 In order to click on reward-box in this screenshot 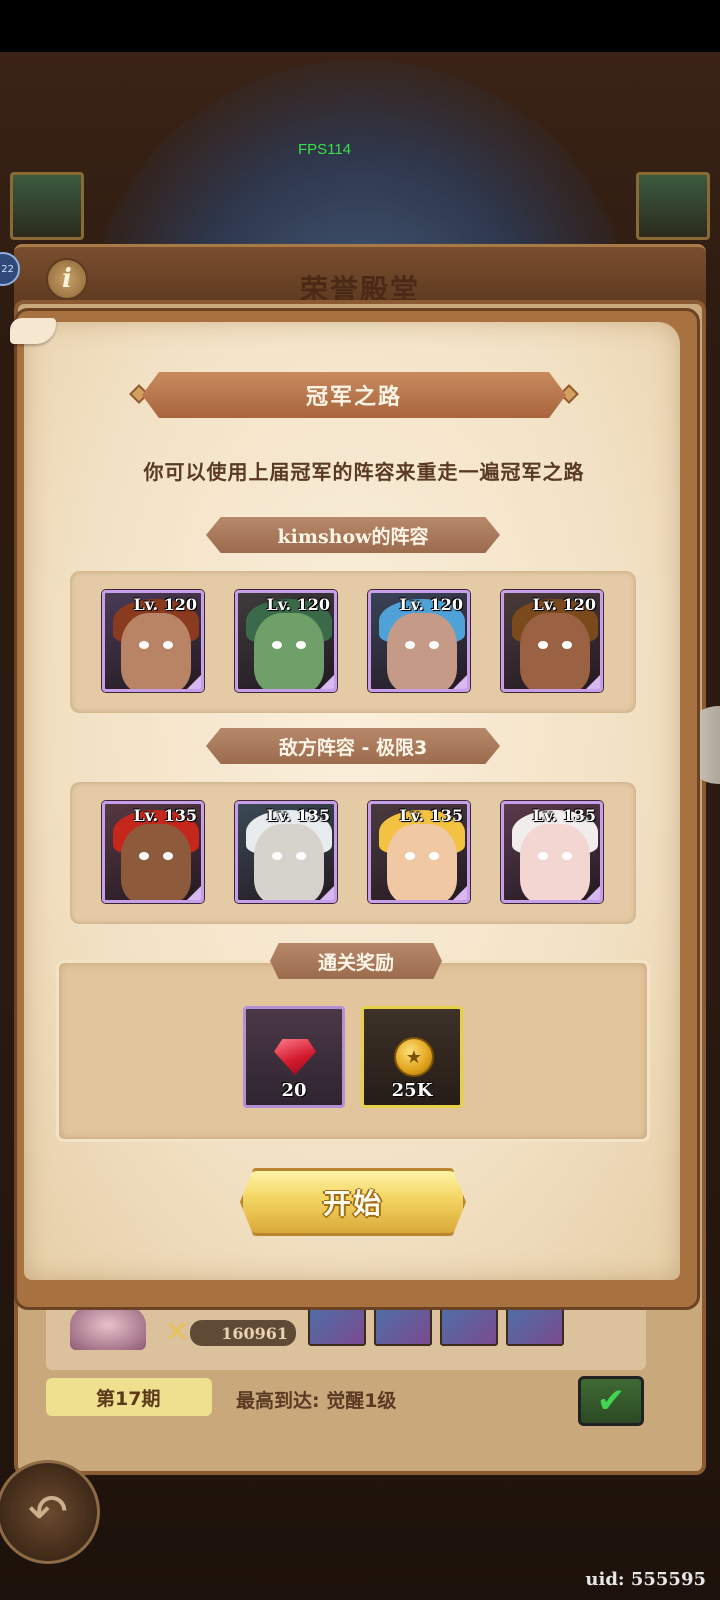, I will do `click(353, 1051)`.